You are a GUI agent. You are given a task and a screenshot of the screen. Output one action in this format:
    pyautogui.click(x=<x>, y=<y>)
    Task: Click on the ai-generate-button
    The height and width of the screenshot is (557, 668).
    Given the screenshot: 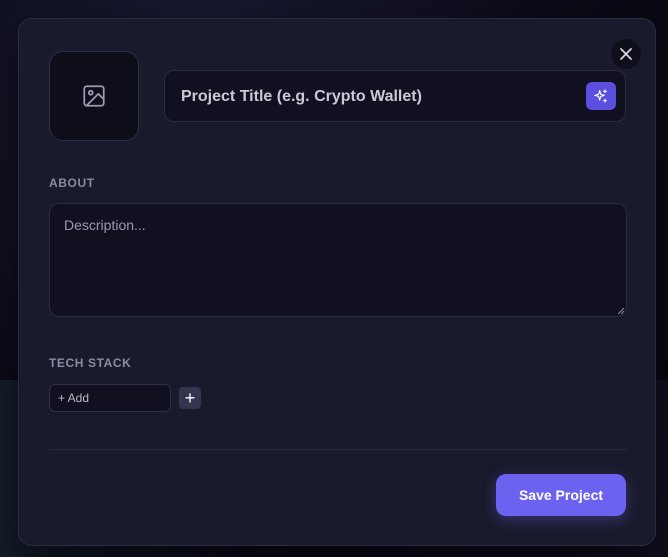 What is the action you would take?
    pyautogui.click(x=601, y=96)
    